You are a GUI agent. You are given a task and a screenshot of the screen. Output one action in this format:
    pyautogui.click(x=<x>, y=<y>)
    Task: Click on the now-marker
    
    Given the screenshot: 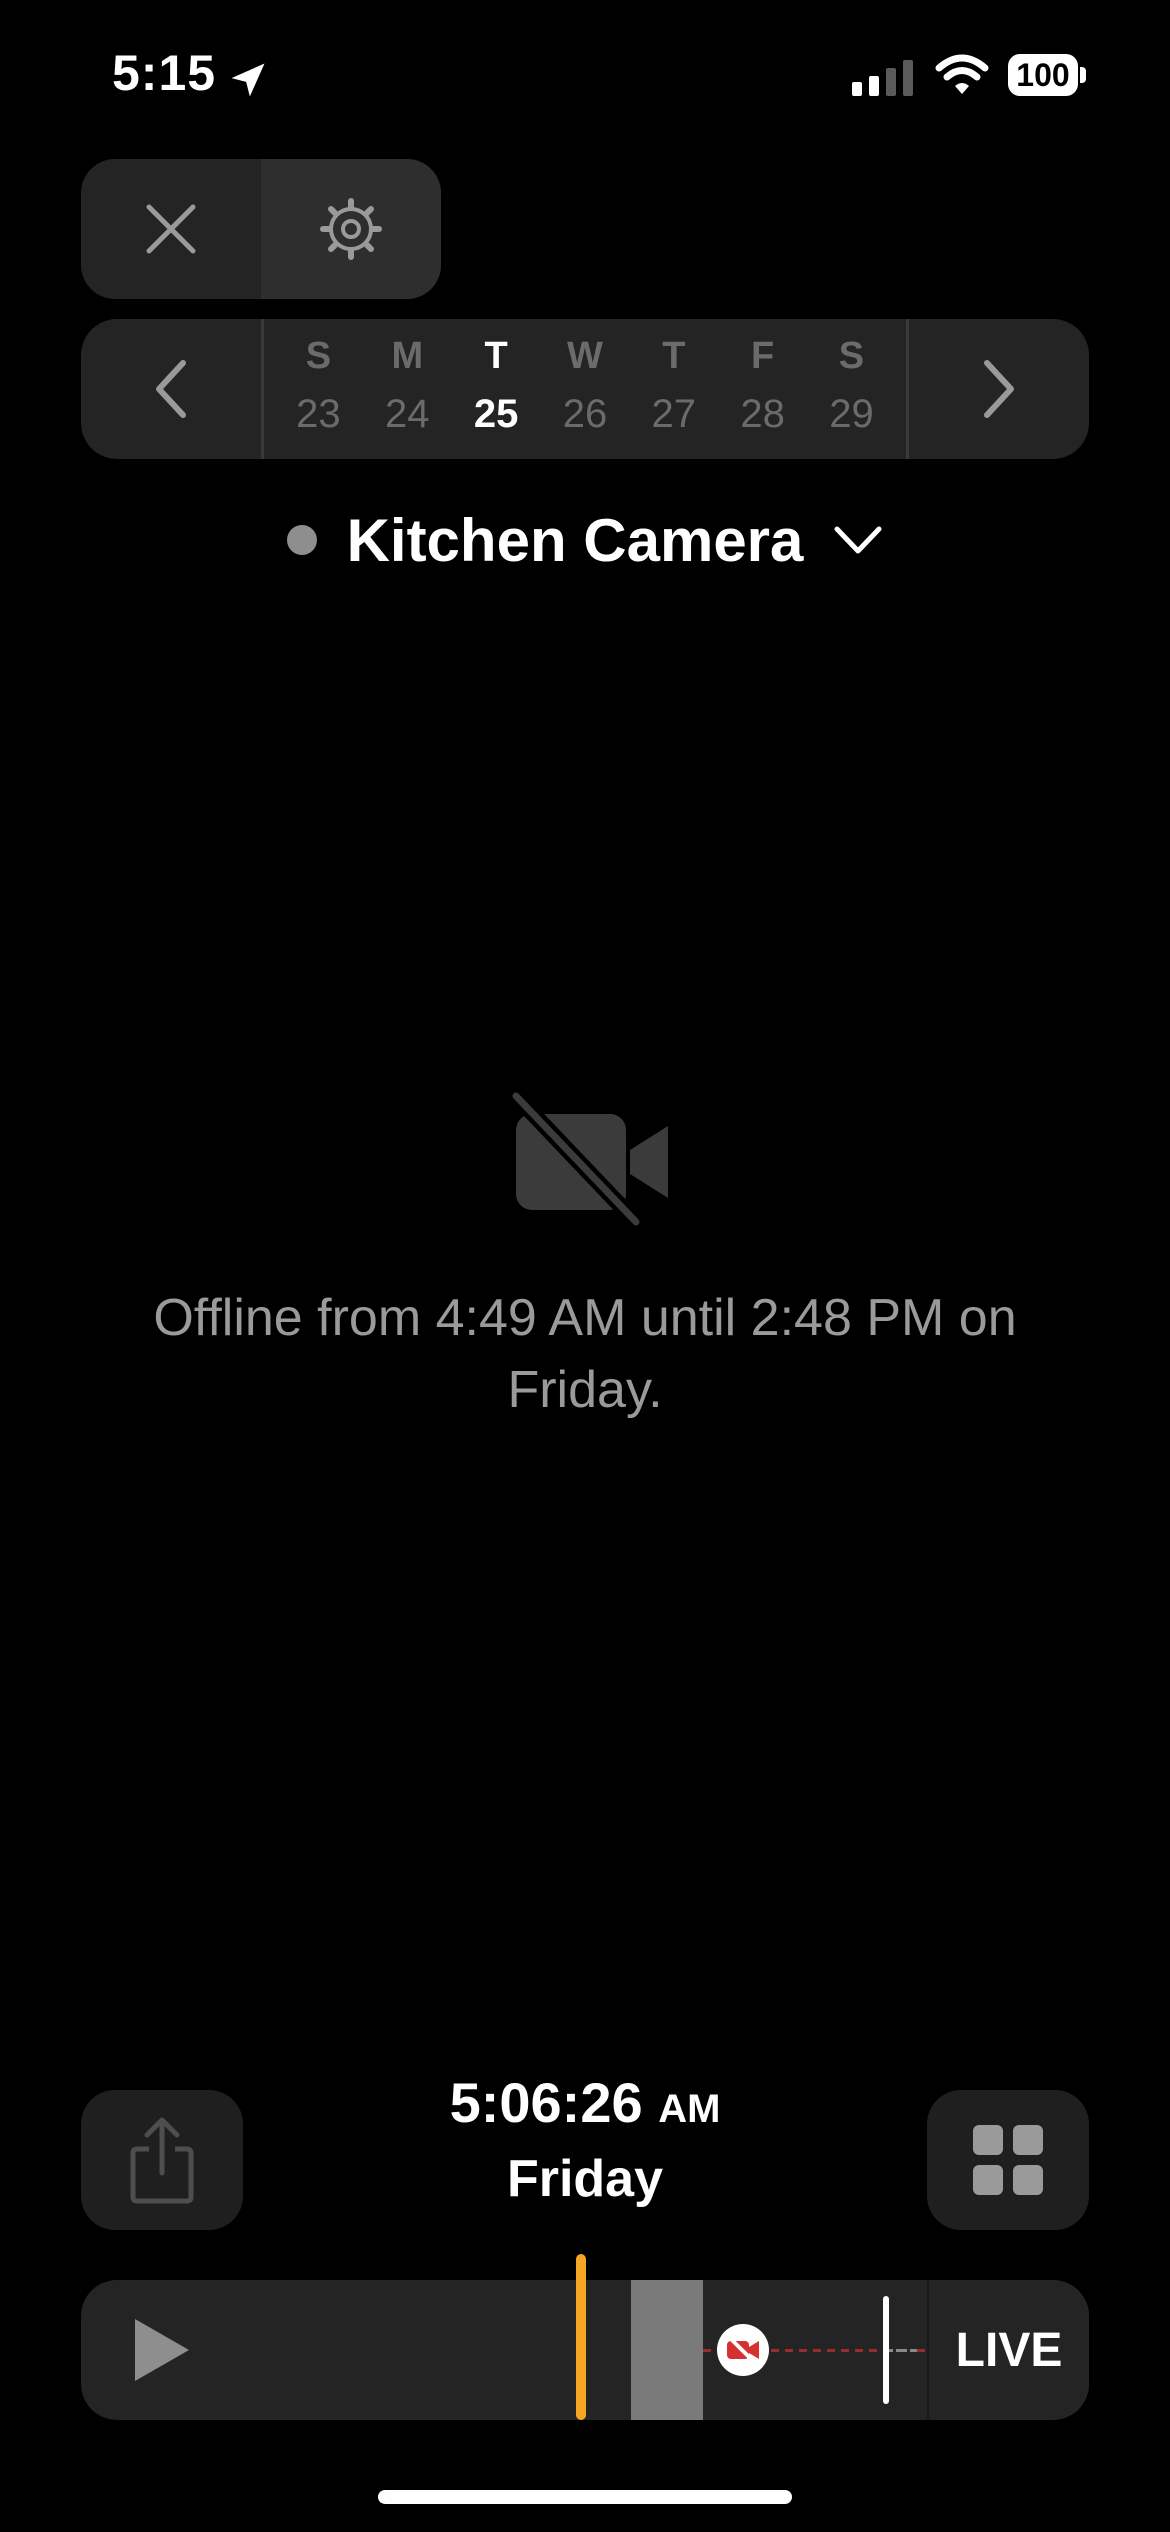 What is the action you would take?
    pyautogui.click(x=886, y=2350)
    